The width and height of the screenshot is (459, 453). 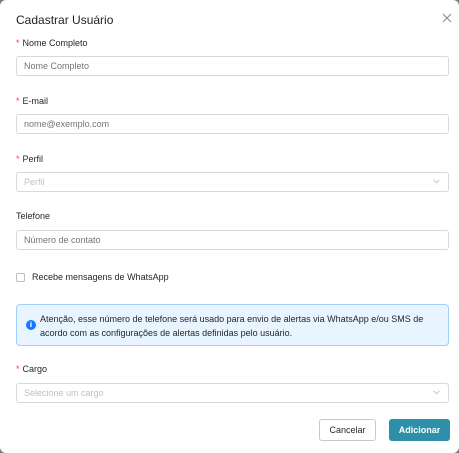 I want to click on close-icon, so click(x=447, y=18).